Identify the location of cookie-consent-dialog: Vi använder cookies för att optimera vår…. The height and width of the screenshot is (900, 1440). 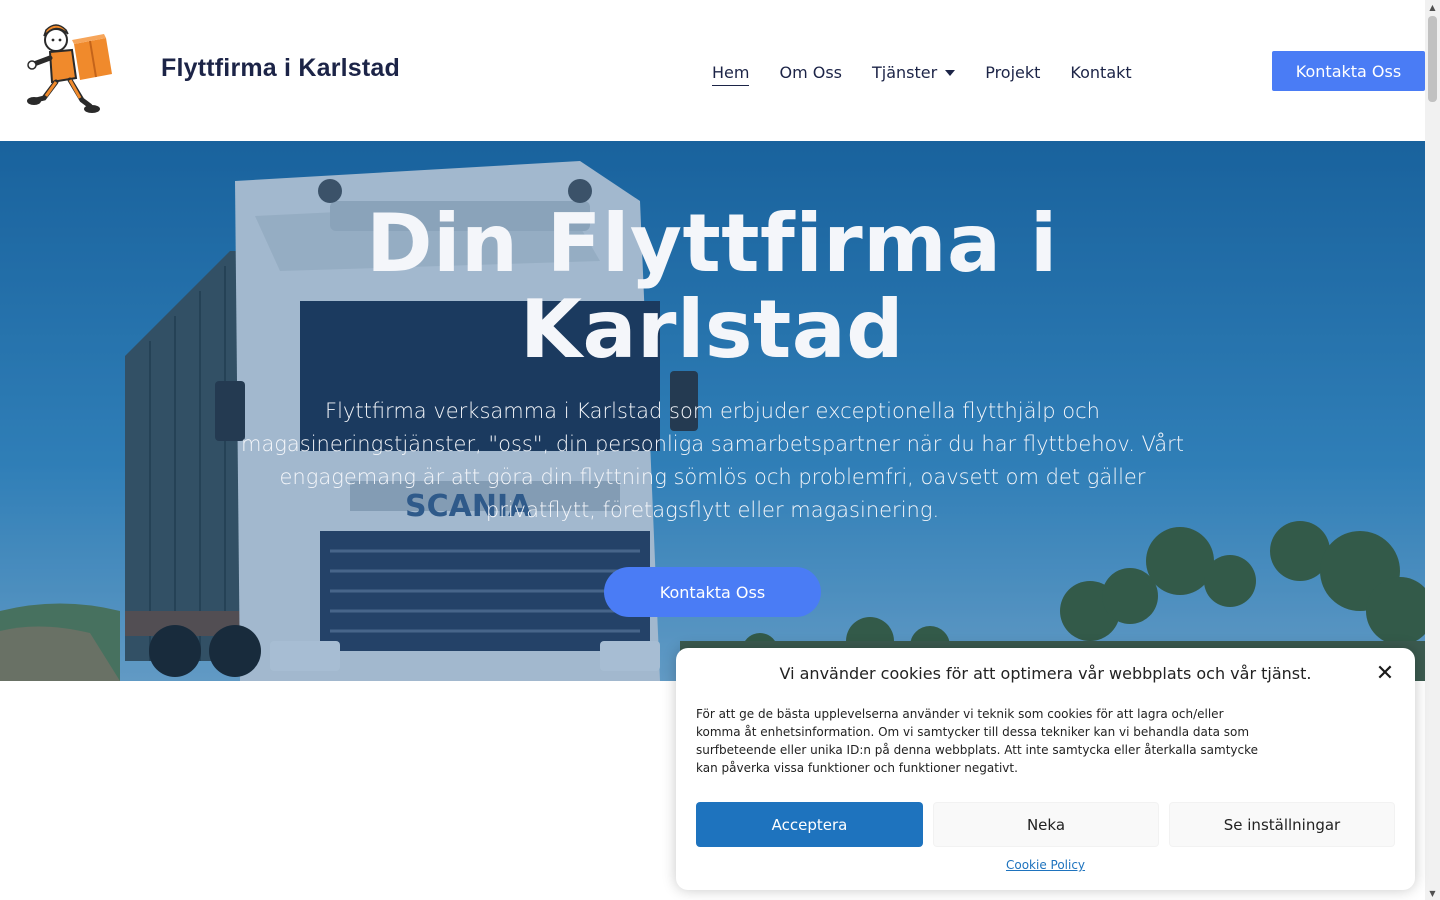
(1045, 769).